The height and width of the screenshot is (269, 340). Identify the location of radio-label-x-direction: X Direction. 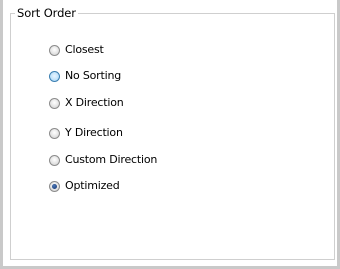
(94, 103).